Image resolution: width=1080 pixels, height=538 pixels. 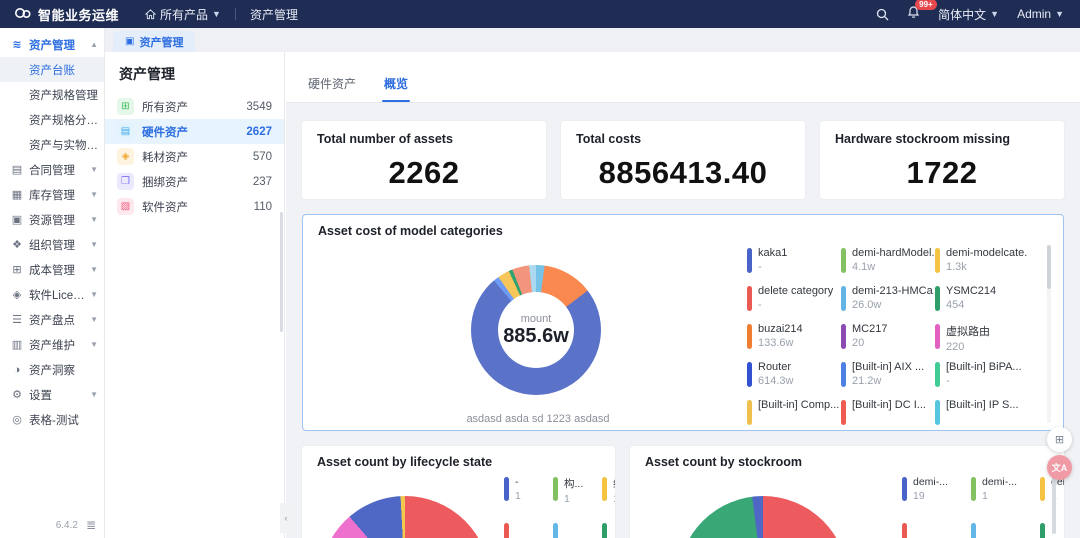 What do you see at coordinates (922, 12) in the screenshot?
I see `notifications-button: 99+` at bounding box center [922, 12].